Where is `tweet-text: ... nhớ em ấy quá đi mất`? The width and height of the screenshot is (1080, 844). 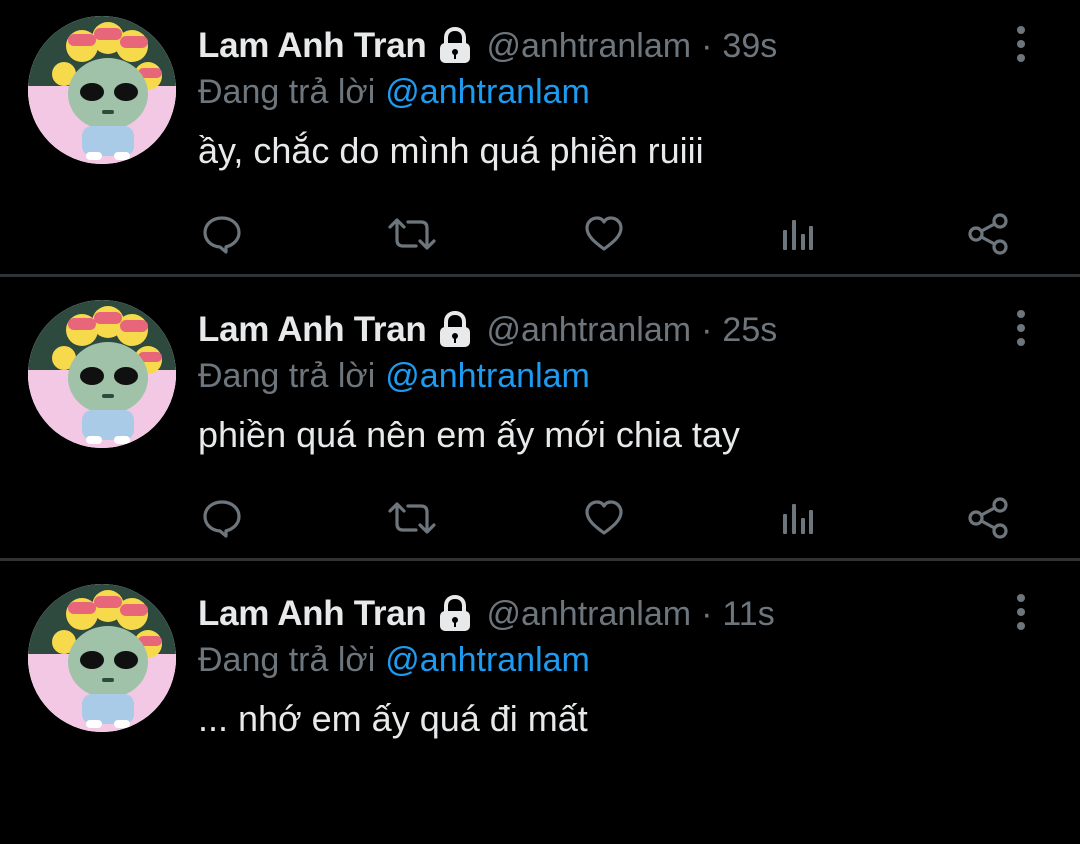 tweet-text: ... nhớ em ấy quá đi mất is located at coordinates (393, 718).